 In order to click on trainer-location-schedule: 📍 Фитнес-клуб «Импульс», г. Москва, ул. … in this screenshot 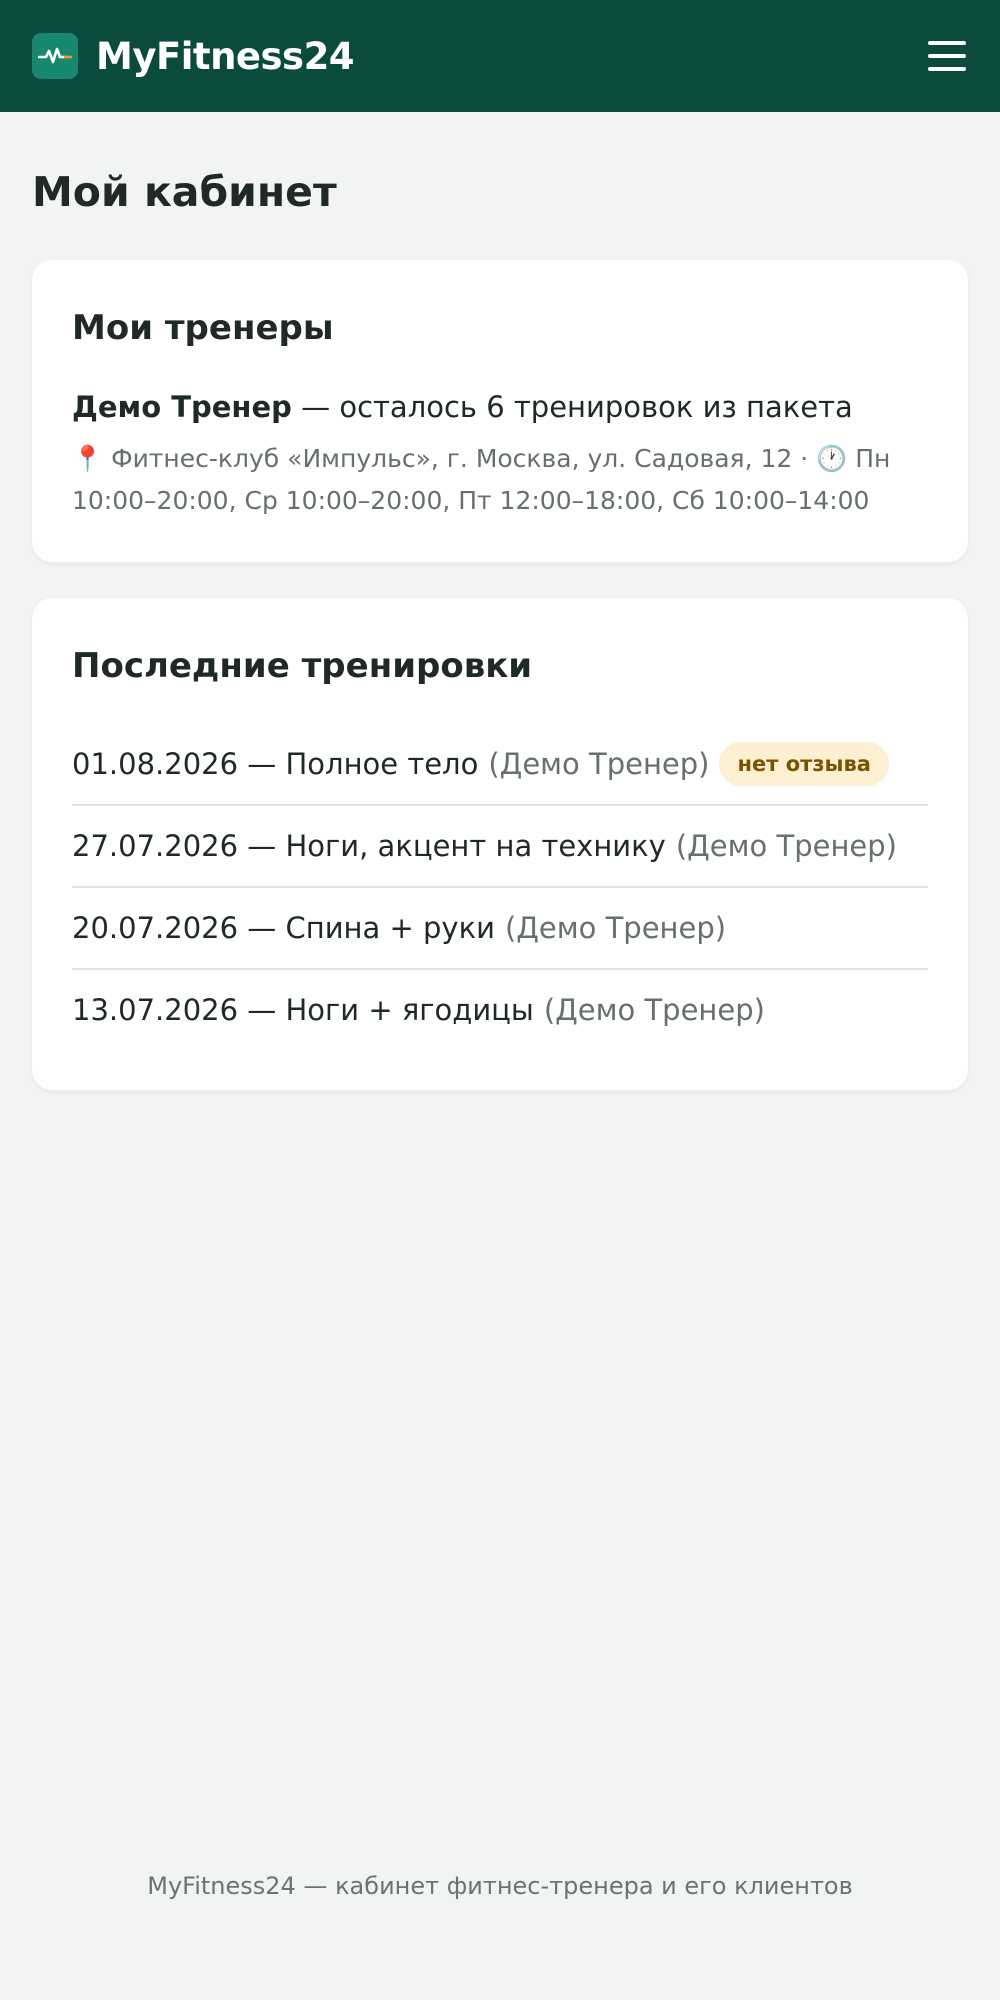, I will do `click(500, 480)`.